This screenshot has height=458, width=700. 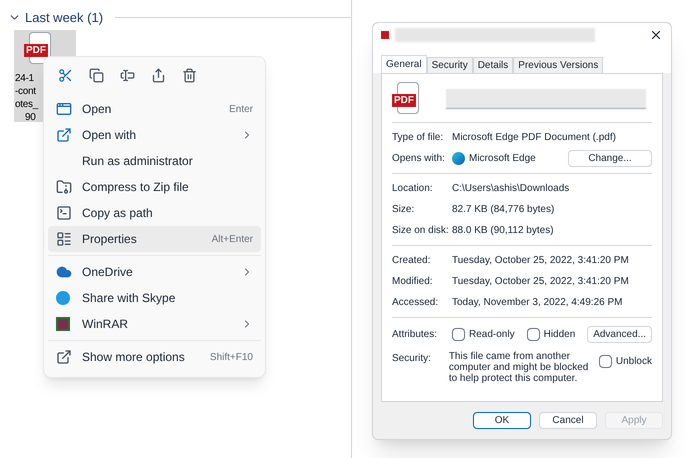 I want to click on shortcut-label: Shift+F10, so click(x=231, y=357).